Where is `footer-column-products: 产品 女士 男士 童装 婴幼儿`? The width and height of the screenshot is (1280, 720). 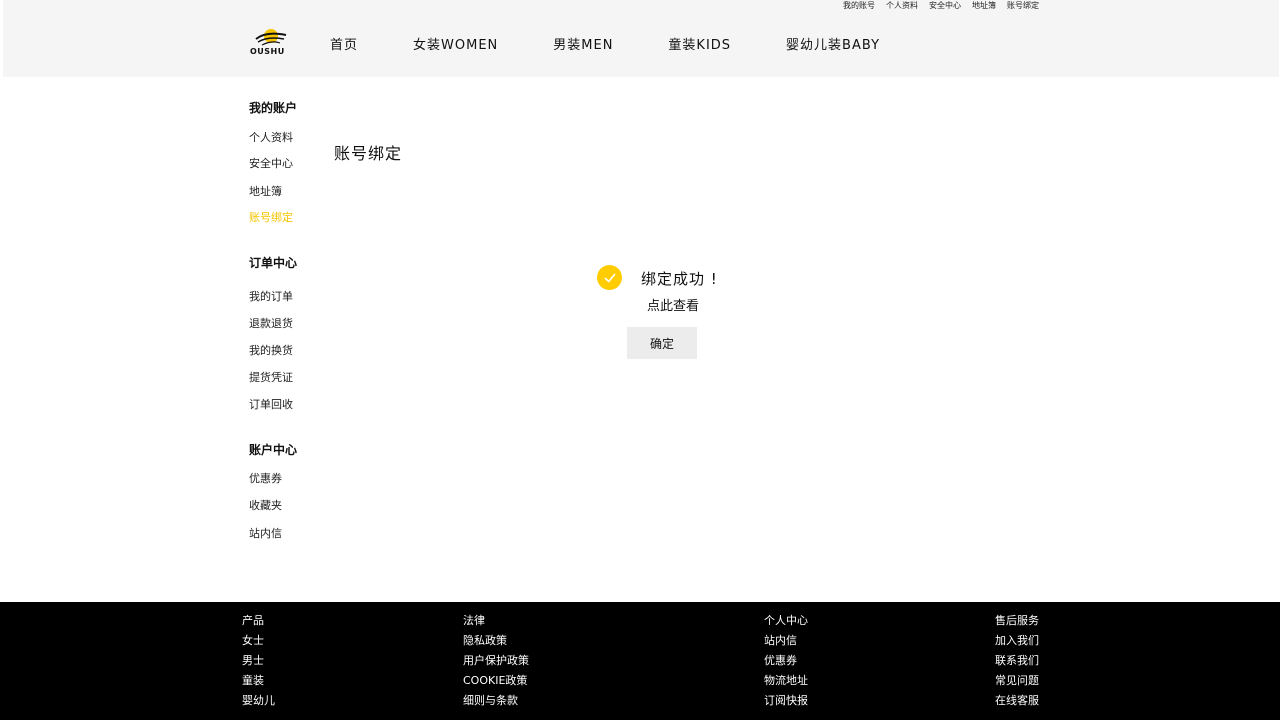
footer-column-products: 产品 女士 男士 童装 婴幼儿 is located at coordinates (258, 661).